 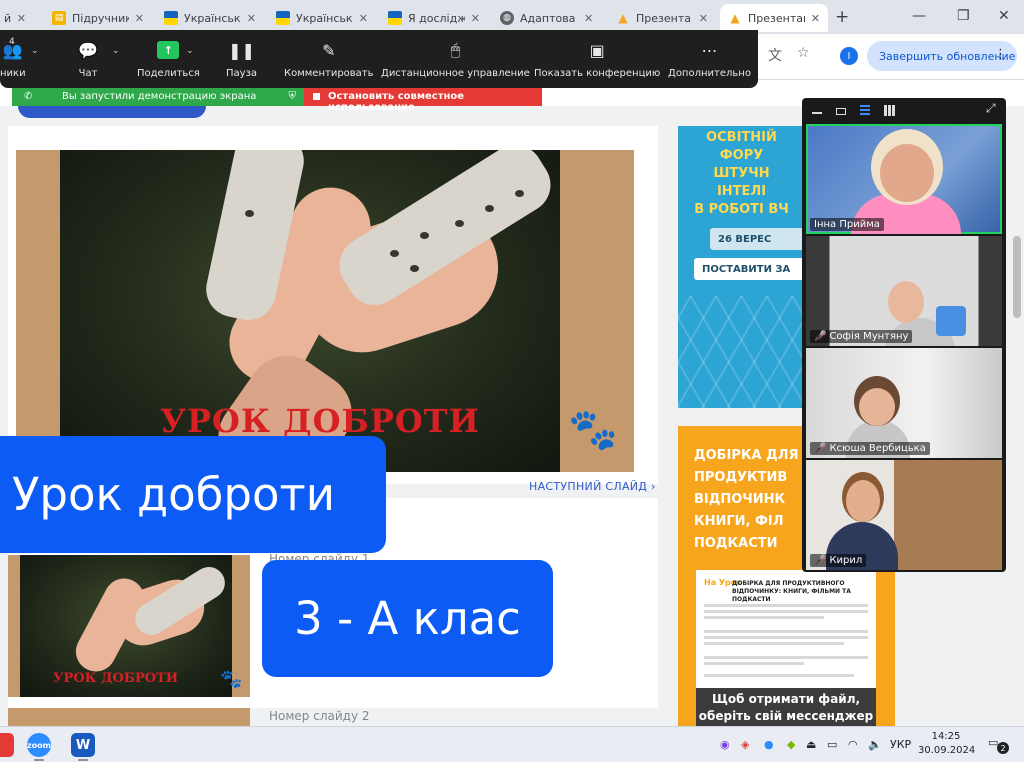 What do you see at coordinates (423, 100) in the screenshot?
I see `stop-share-button: Остановить совместное использование` at bounding box center [423, 100].